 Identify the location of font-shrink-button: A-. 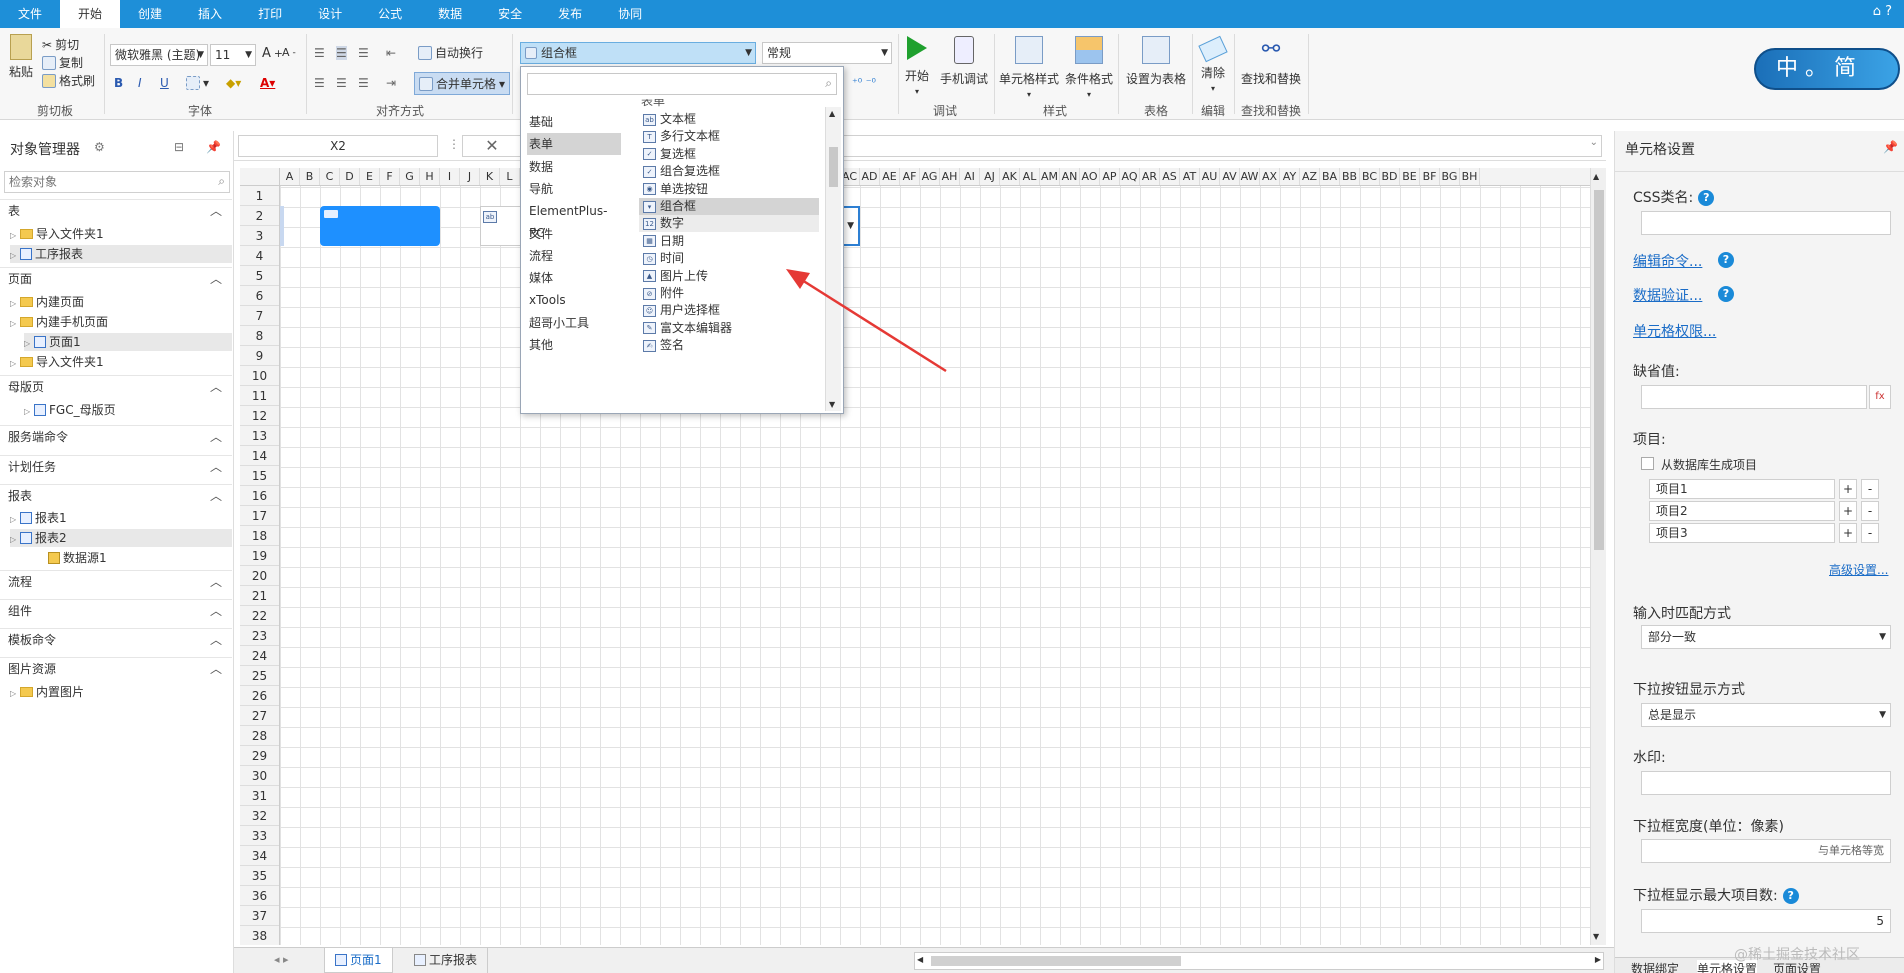
(289, 52).